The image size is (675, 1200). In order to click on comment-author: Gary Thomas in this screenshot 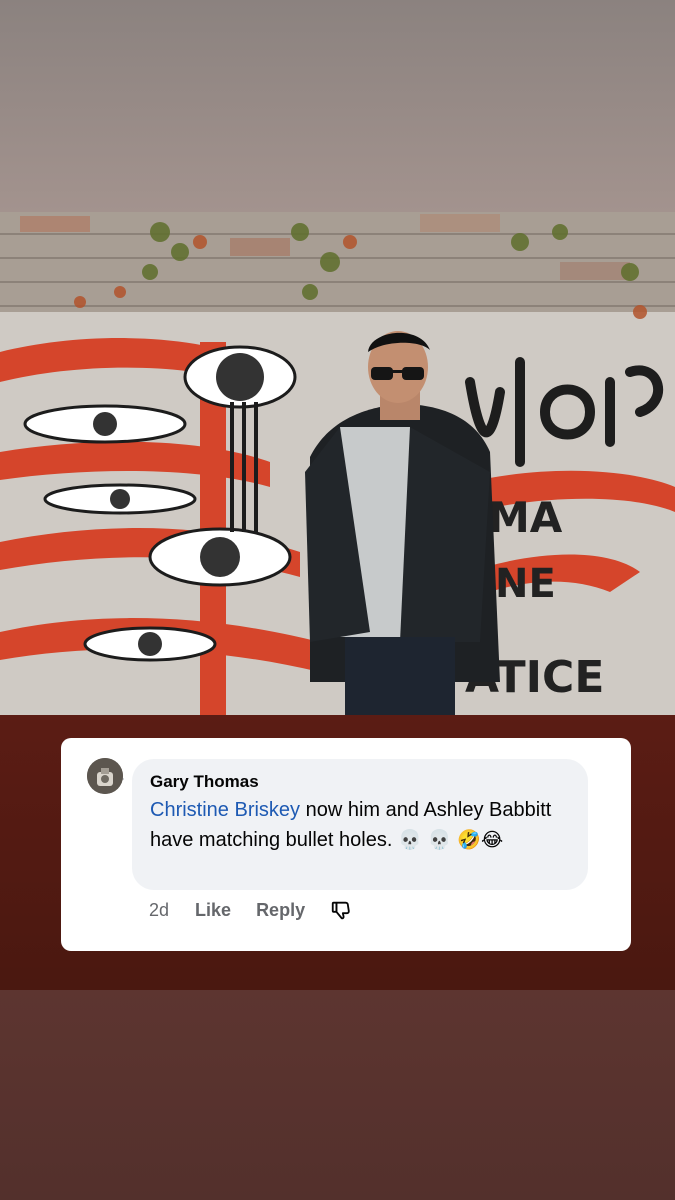, I will do `click(204, 782)`.